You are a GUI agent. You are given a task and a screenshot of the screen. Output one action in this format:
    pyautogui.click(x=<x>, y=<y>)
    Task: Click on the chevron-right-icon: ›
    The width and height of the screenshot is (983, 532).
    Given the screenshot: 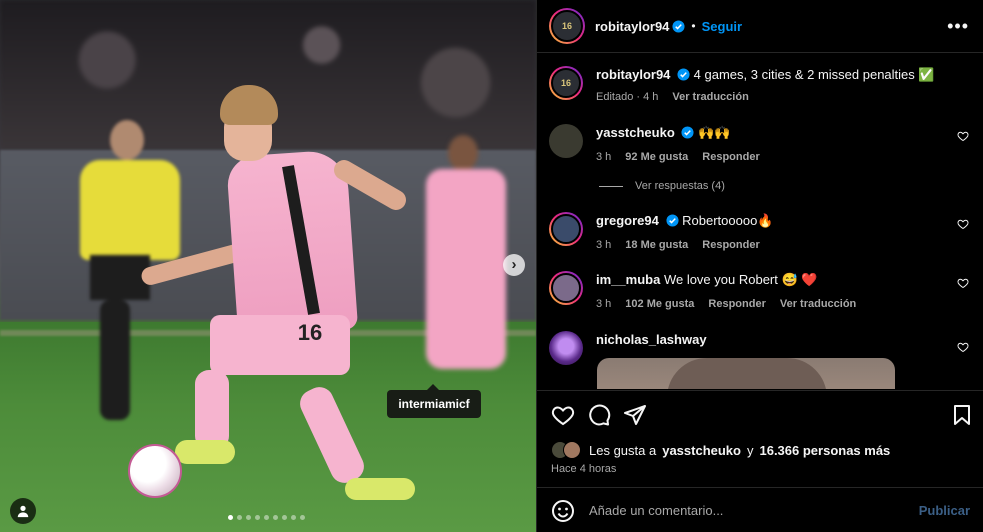 What is the action you would take?
    pyautogui.click(x=514, y=264)
    